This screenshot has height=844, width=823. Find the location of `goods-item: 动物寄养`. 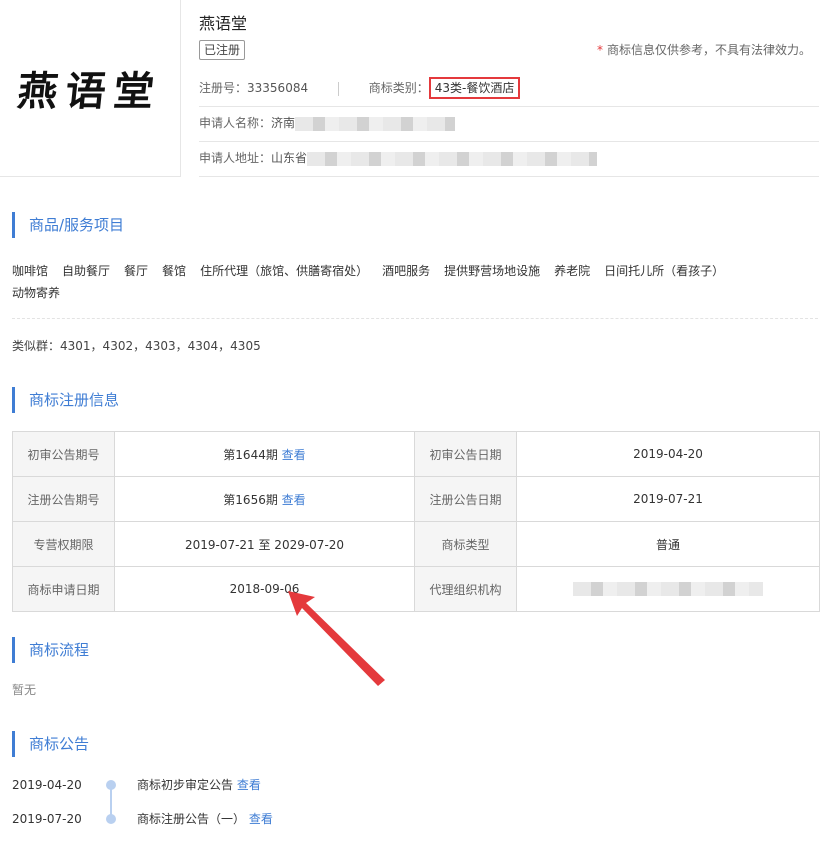

goods-item: 动物寄养 is located at coordinates (36, 293).